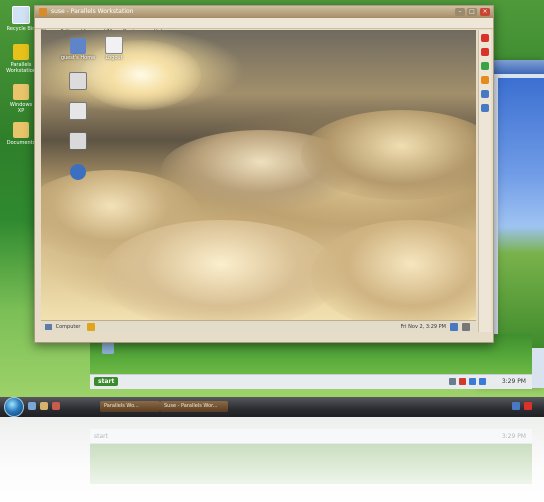 Image resolution: width=544 pixels, height=502 pixels. Describe the element at coordinates (485, 38) in the screenshot. I see `power-icon` at that location.